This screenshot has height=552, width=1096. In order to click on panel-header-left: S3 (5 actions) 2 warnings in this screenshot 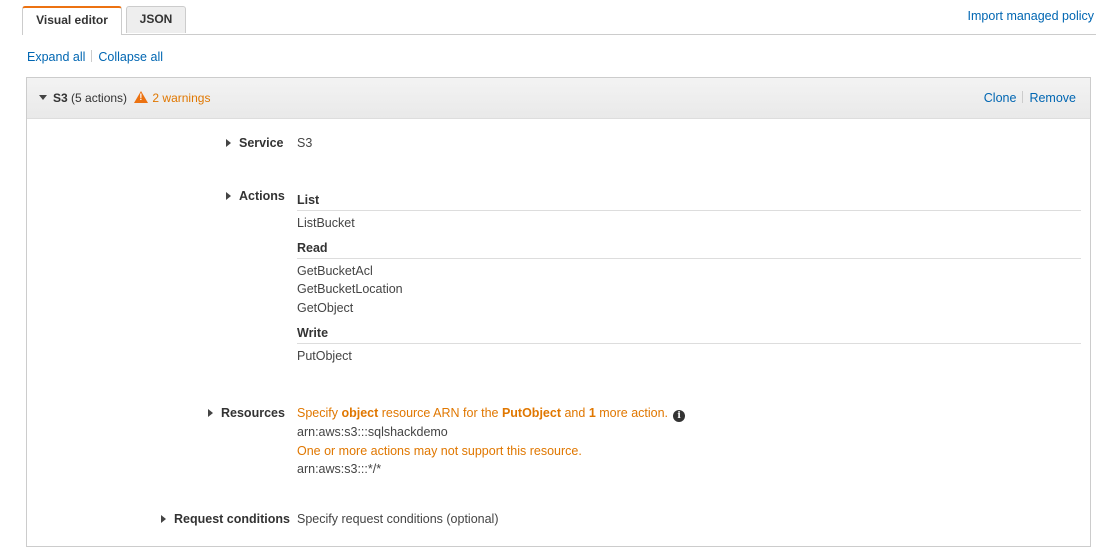, I will do `click(124, 98)`.